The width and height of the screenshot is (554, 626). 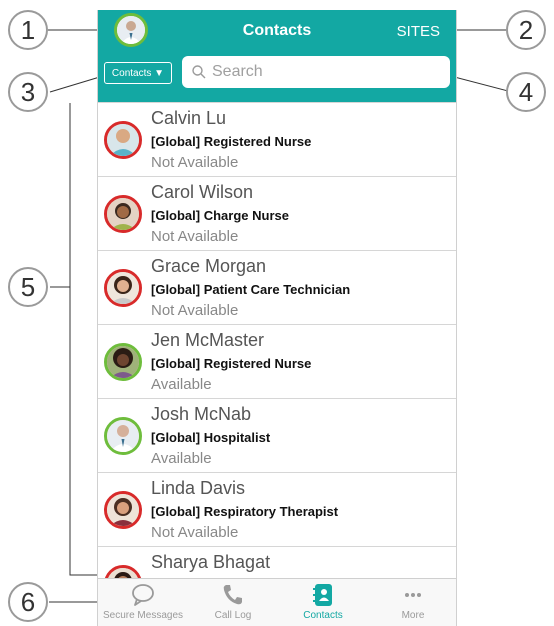 I want to click on page-title: Contacts, so click(x=277, y=30).